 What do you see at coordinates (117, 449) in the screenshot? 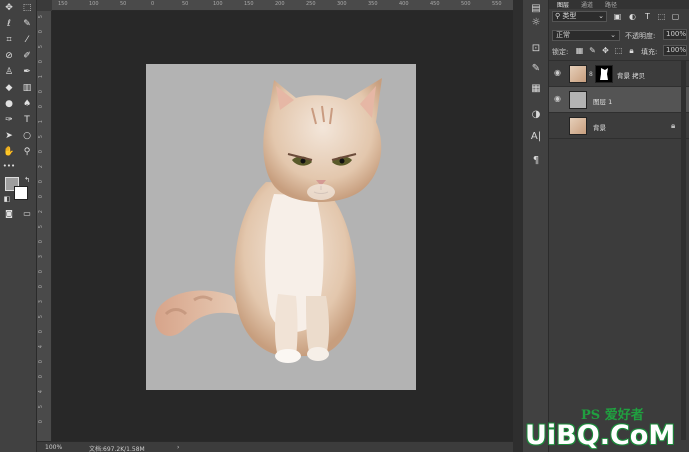
I see `document-size: 文档:697.2K/1.58M` at bounding box center [117, 449].